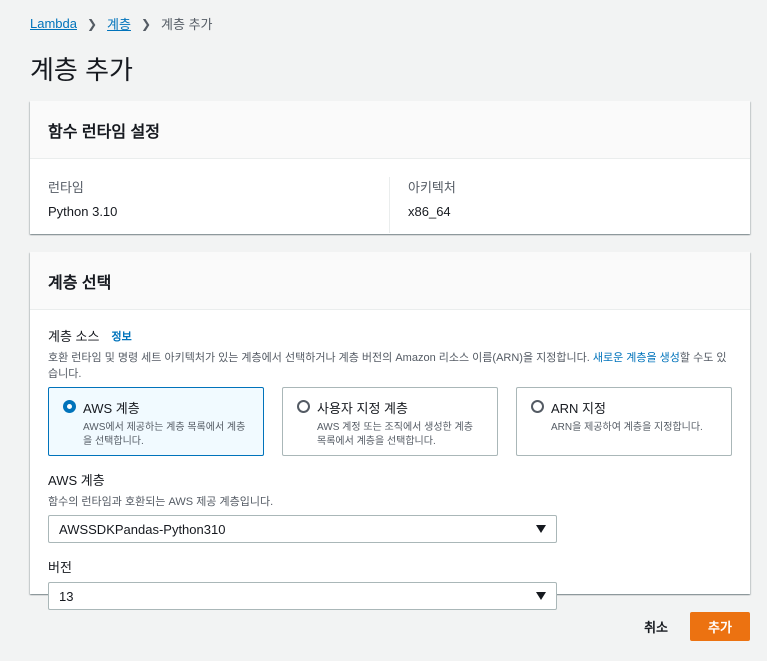 Image resolution: width=767 pixels, height=661 pixels. I want to click on option-aws-layers: AWS 계층 AWS에서 제공하는 계층 목록에서 계층을 선택합니다., so click(156, 421).